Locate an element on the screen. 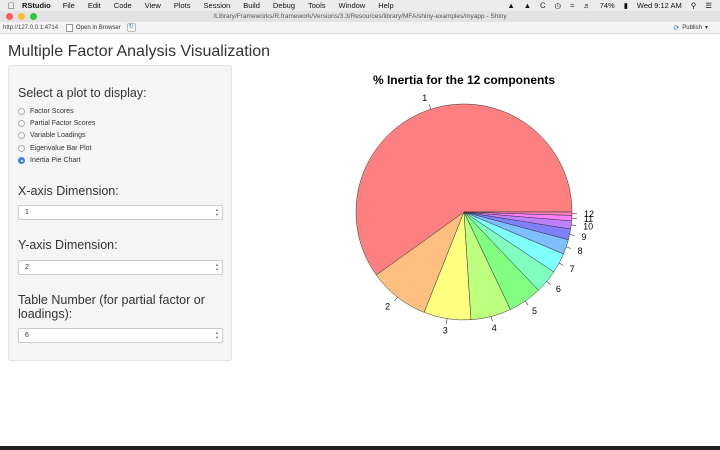 The width and height of the screenshot is (720, 450). pie-label-8: 8 is located at coordinates (580, 251).